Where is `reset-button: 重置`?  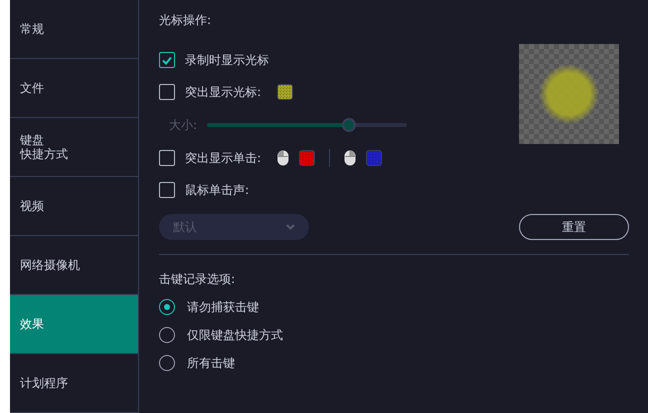 reset-button: 重置 is located at coordinates (574, 227).